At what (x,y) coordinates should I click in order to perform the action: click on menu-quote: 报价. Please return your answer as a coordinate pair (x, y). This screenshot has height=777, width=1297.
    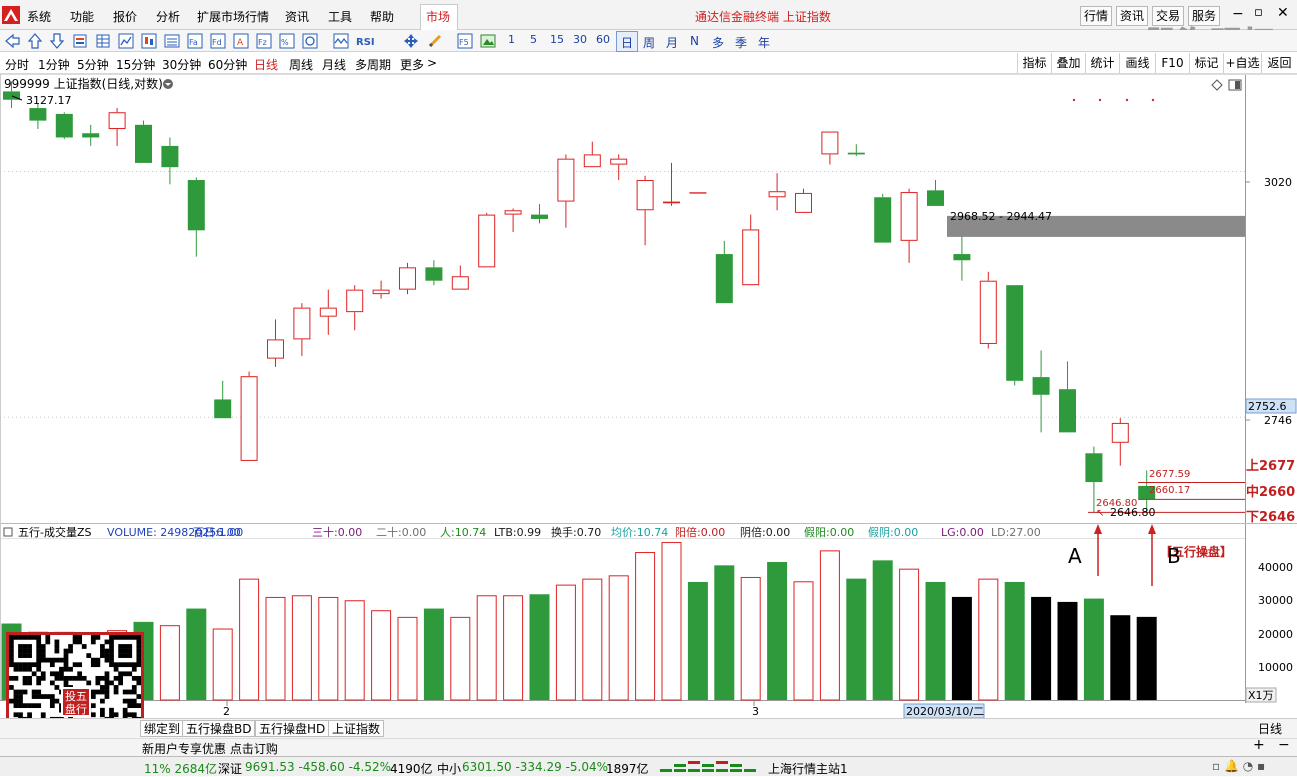
    Looking at the image, I should click on (125, 16).